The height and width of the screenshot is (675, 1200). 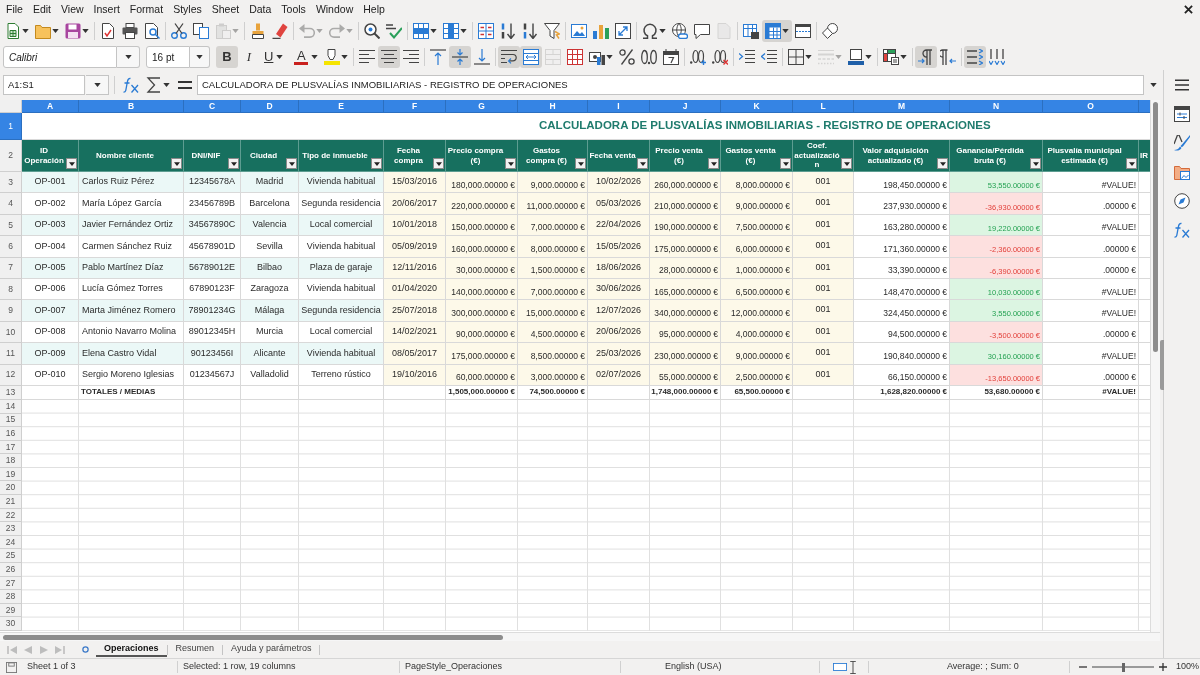 I want to click on row-header: 28, so click(x=11, y=597).